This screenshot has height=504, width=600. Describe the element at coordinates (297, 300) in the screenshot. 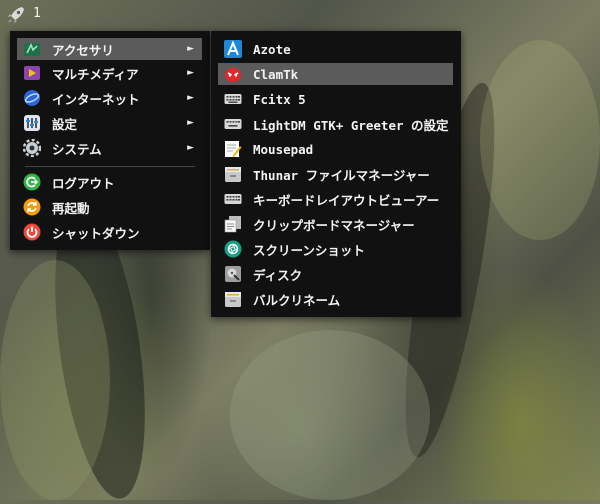

I see `submenu-item-label: バルクリネーム` at that location.